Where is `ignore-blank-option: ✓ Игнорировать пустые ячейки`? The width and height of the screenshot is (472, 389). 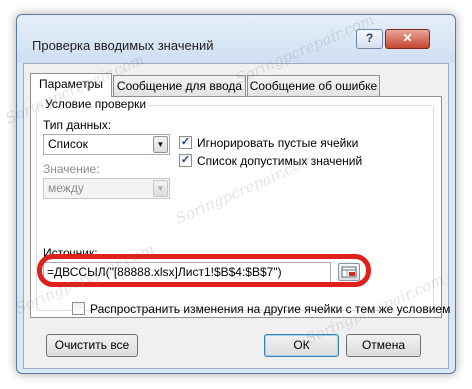 ignore-blank-option: ✓ Игнорировать пустые ячейки is located at coordinates (268, 144).